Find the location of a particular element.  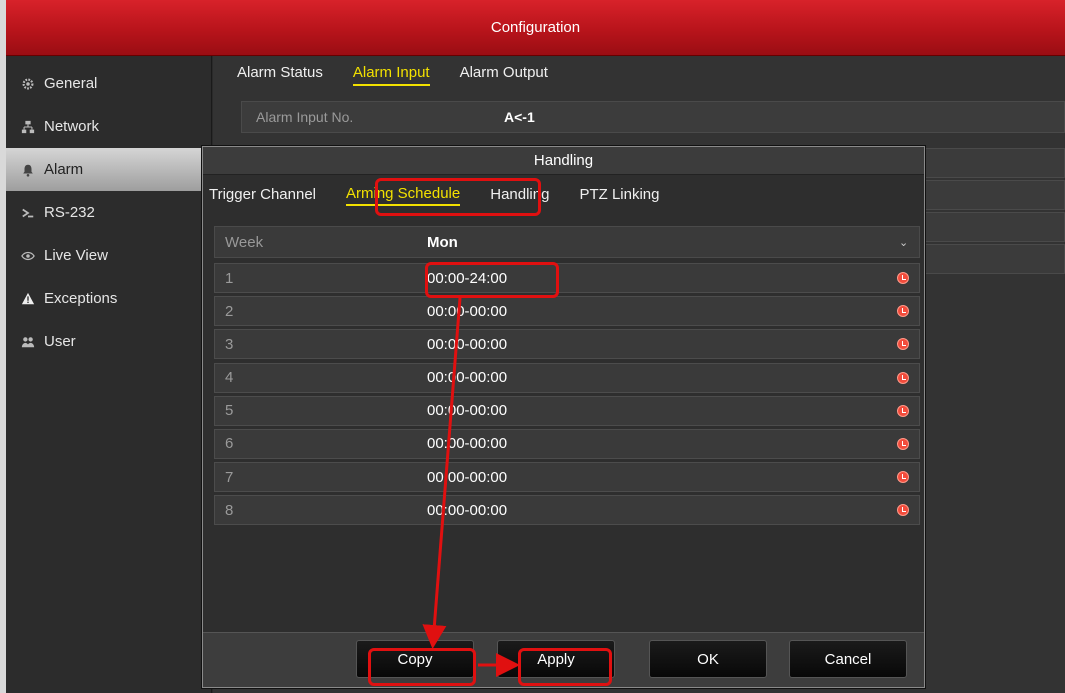

tab-alarm-output: Alarm Output is located at coordinates (504, 75).